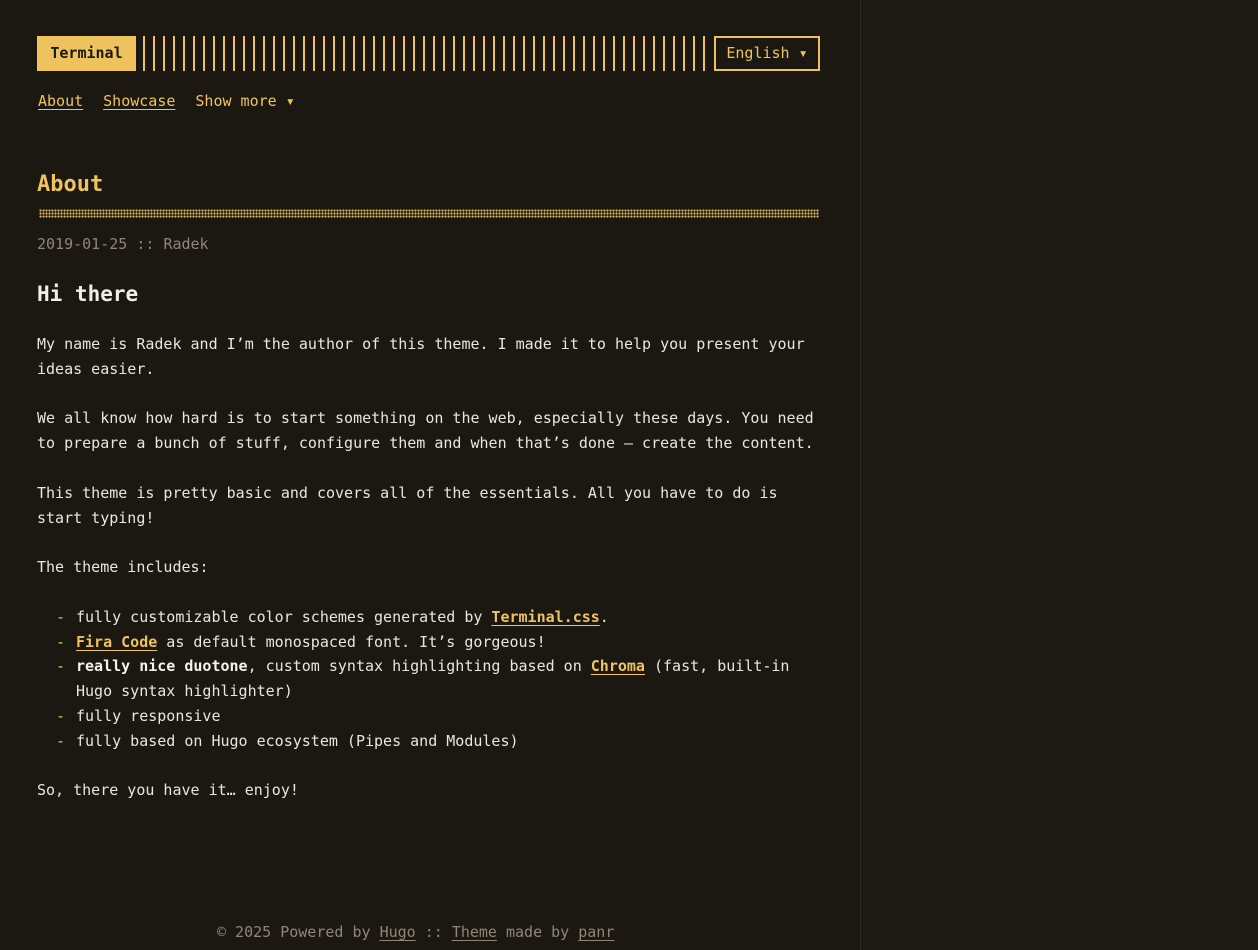 This screenshot has width=1258, height=950. Describe the element at coordinates (86, 53) in the screenshot. I see `site-logo: Terminal` at that location.